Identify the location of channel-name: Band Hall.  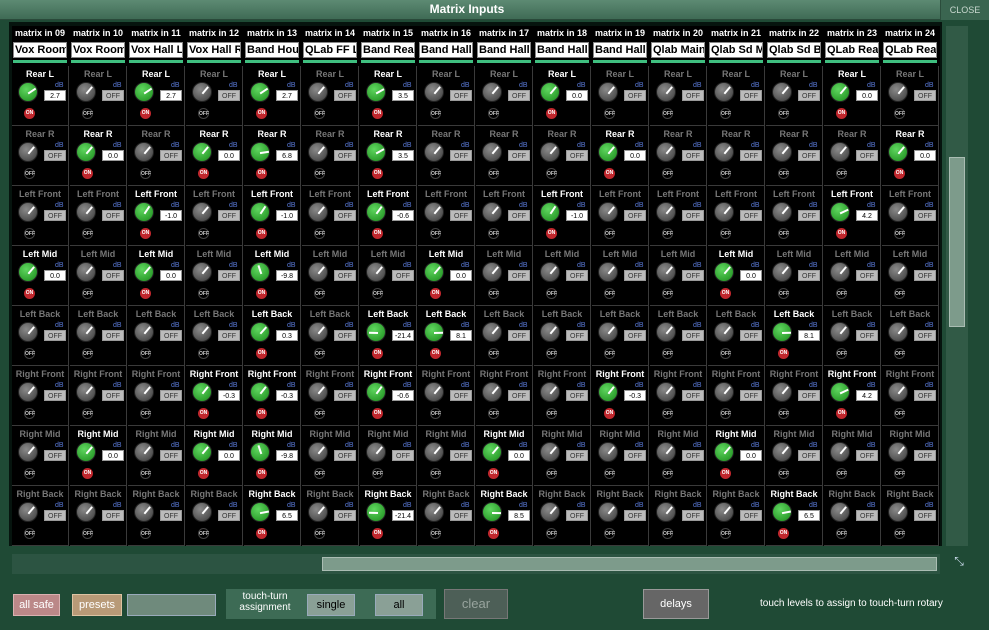
(446, 50).